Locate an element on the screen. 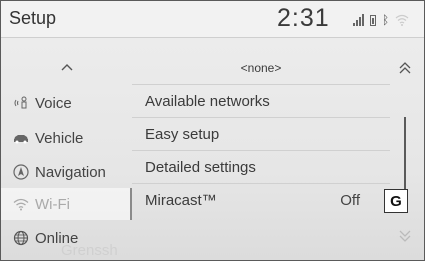 The image size is (425, 261). list-item-easy-setup: Easy setup is located at coordinates (261, 134).